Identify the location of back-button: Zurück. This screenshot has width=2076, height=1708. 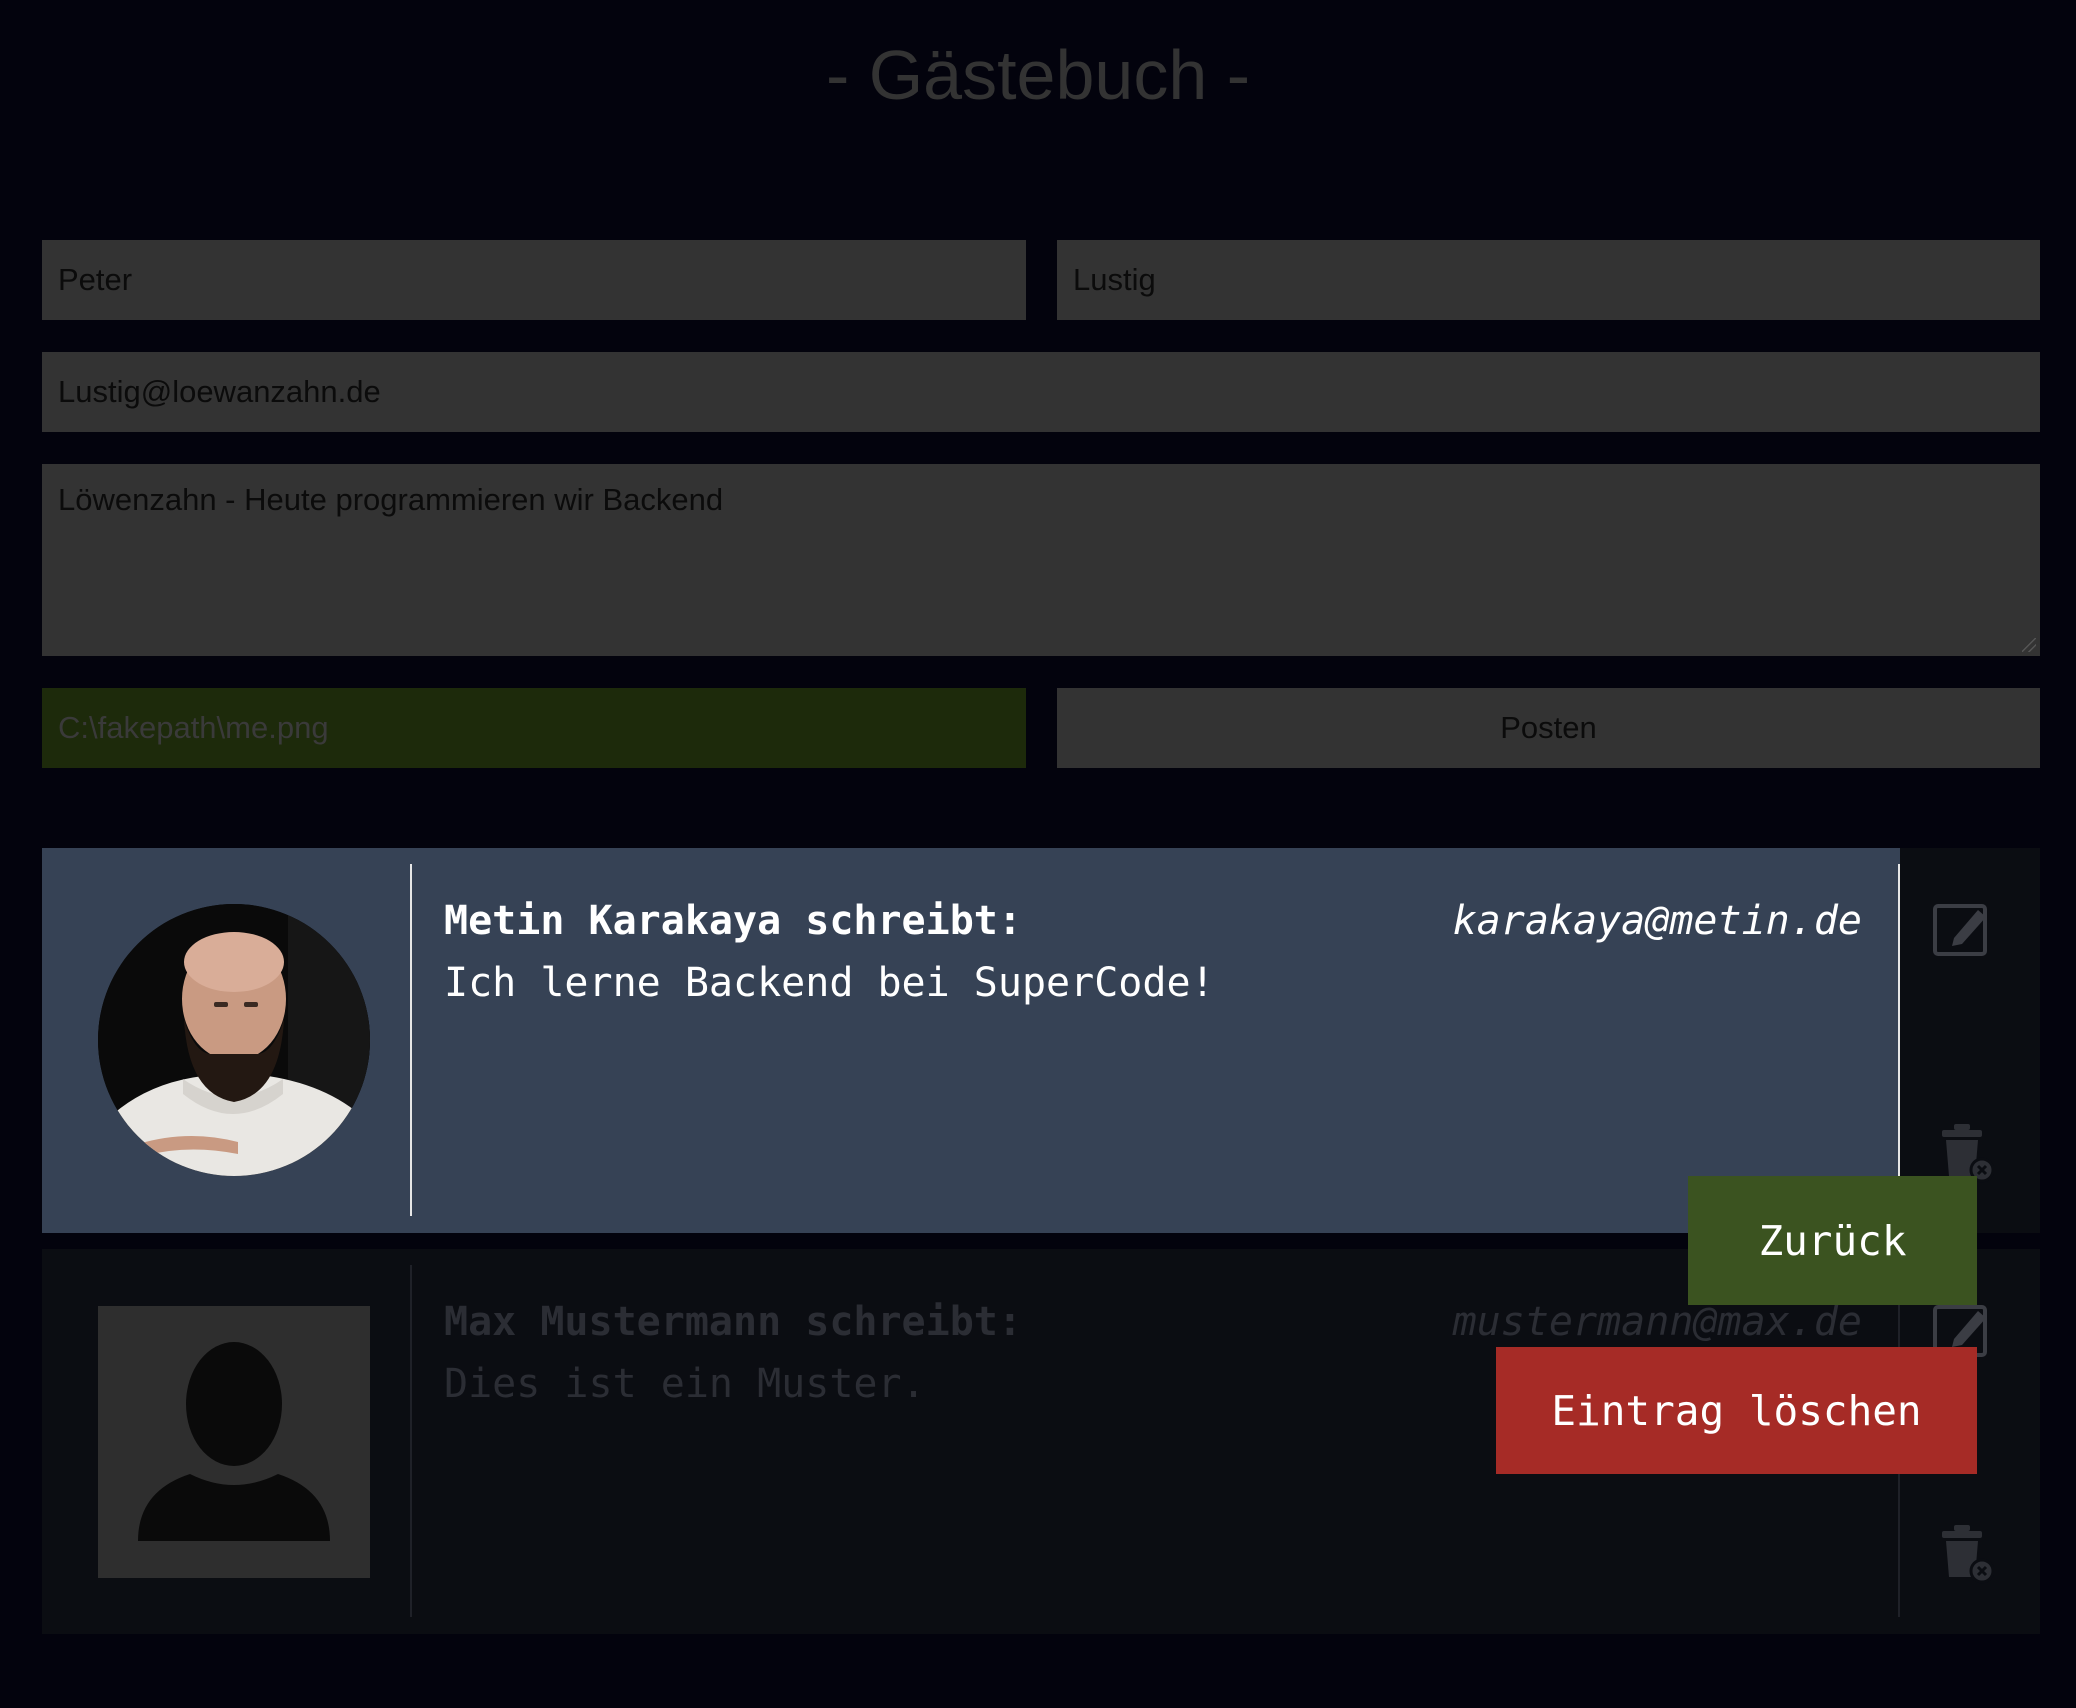
(1832, 1240).